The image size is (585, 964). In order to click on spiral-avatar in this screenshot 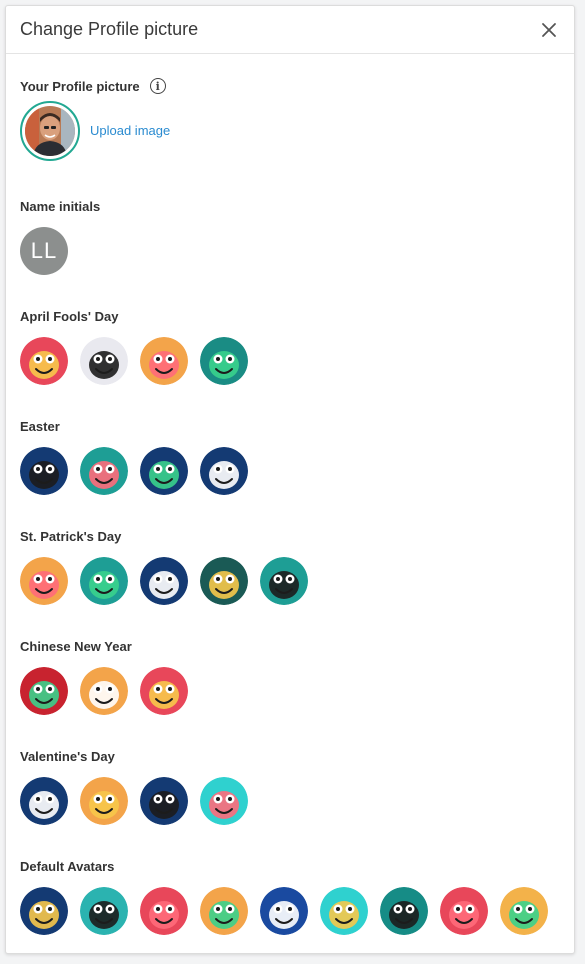, I will do `click(164, 691)`.